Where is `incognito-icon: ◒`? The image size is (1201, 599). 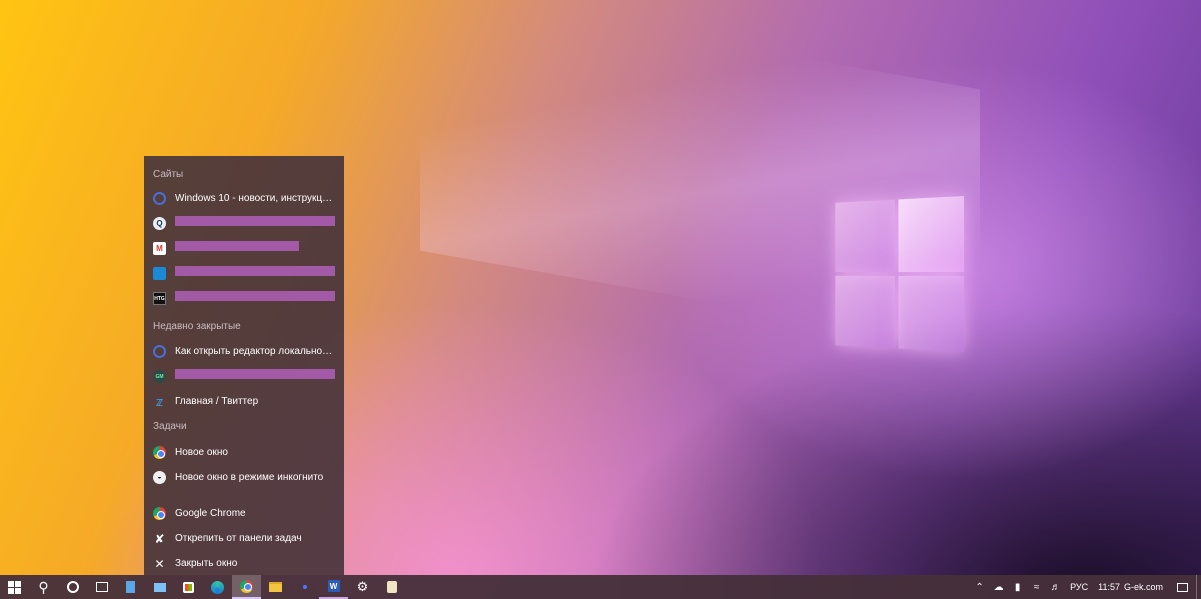
incognito-icon: ◒ is located at coordinates (159, 477).